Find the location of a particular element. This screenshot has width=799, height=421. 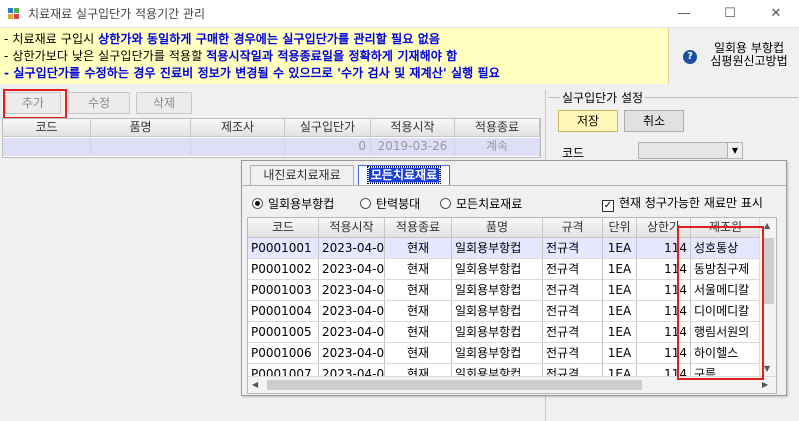

grid-cell: P0001006 is located at coordinates (283, 353).